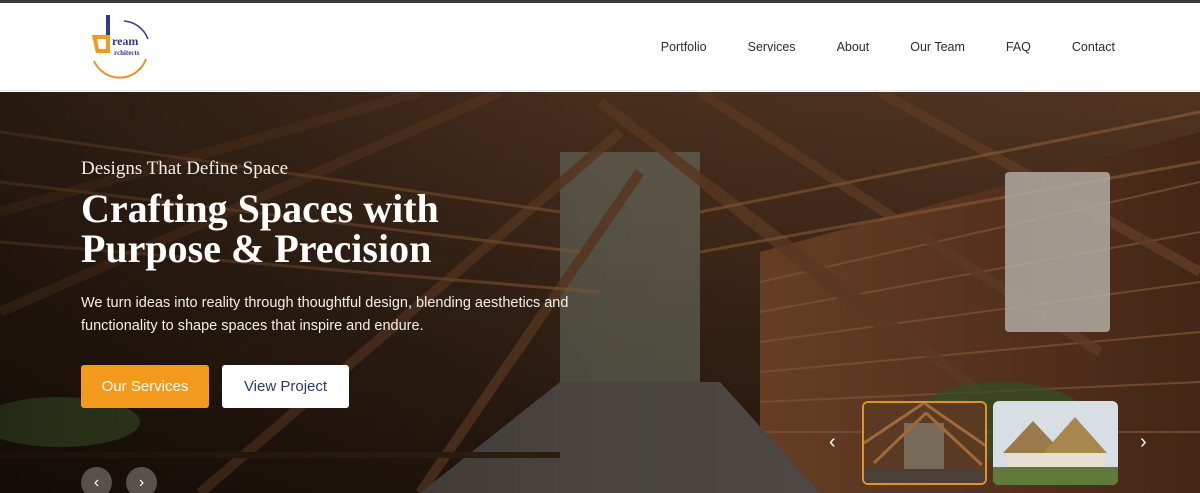 The image size is (1200, 493). I want to click on brand-logo: ream rchitects, so click(120, 47).